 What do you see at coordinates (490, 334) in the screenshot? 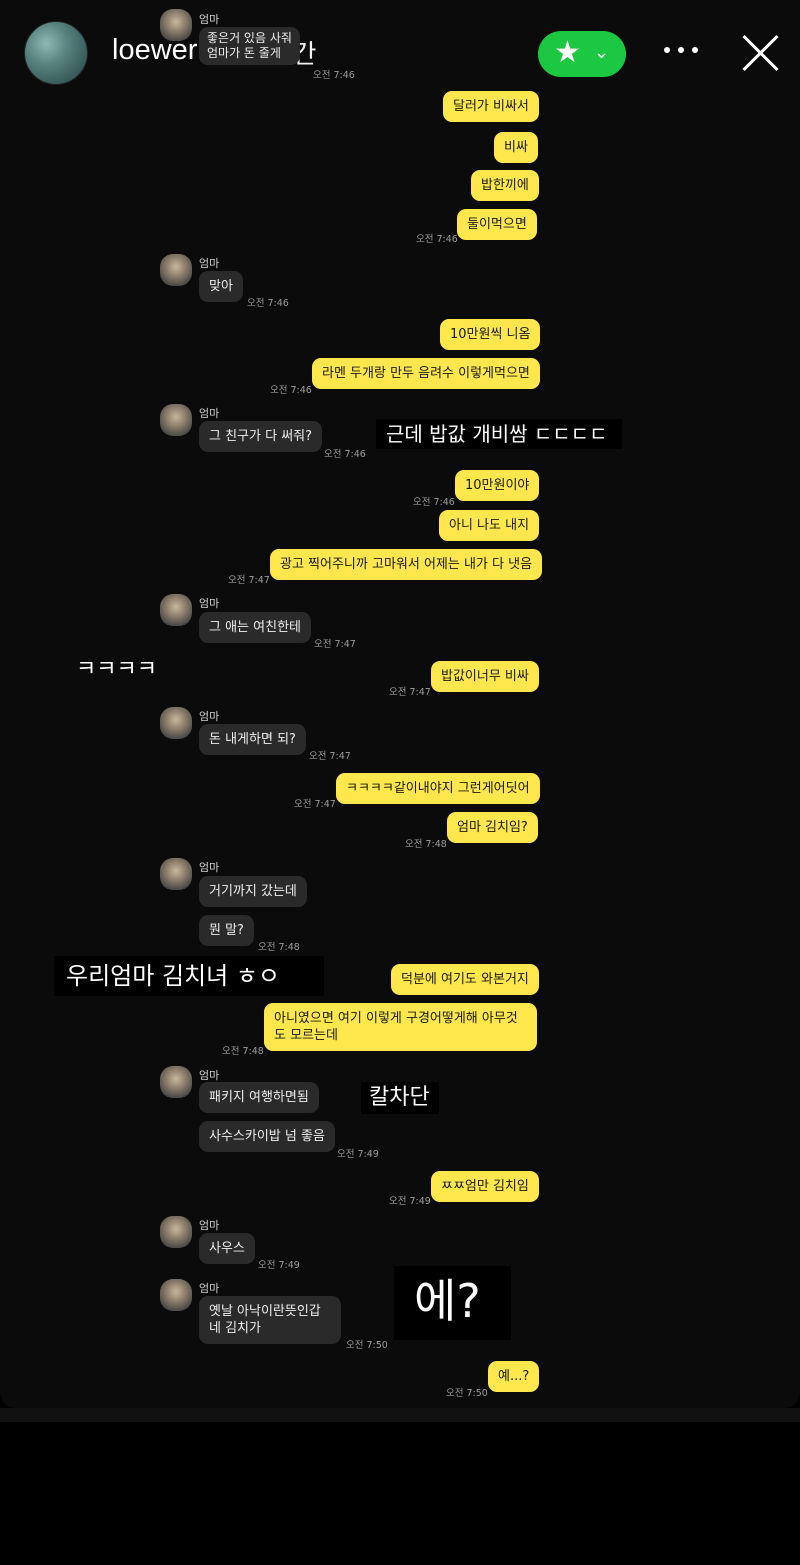
I see `message-outgoing: 10만원씩 니옴` at bounding box center [490, 334].